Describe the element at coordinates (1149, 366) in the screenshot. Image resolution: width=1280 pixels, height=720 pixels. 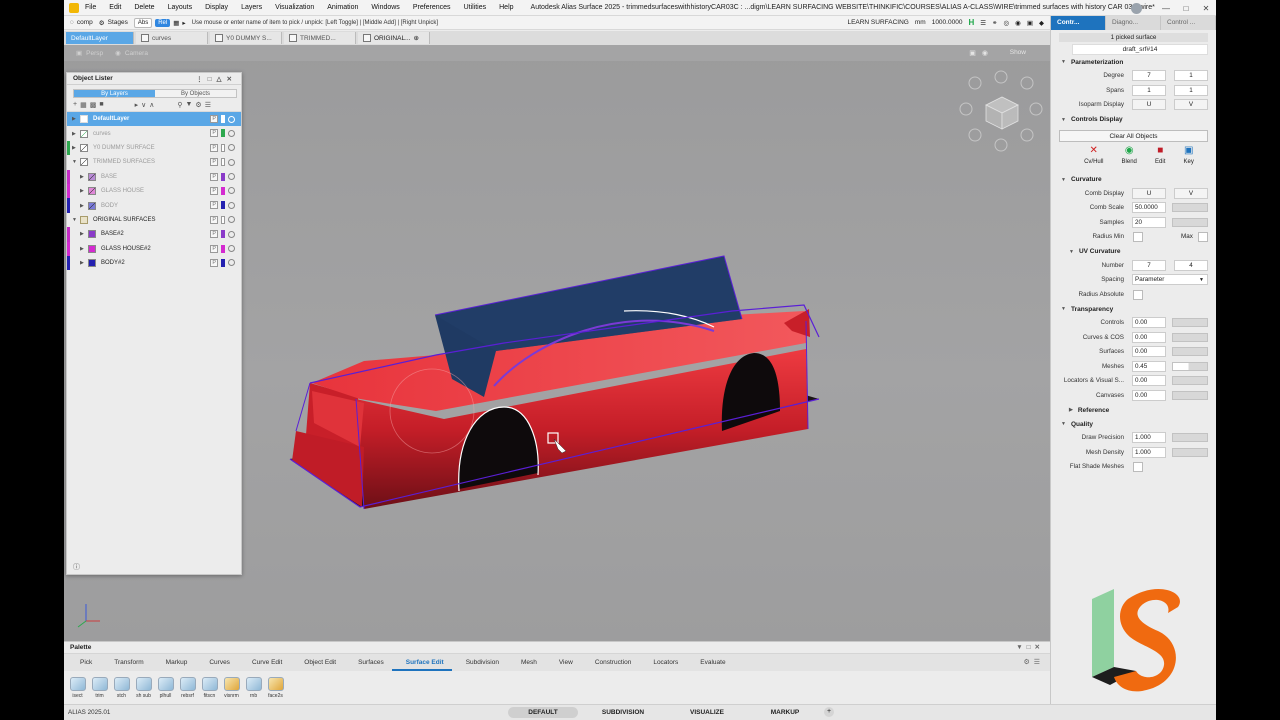
I see `meshes-field: 0.45` at that location.